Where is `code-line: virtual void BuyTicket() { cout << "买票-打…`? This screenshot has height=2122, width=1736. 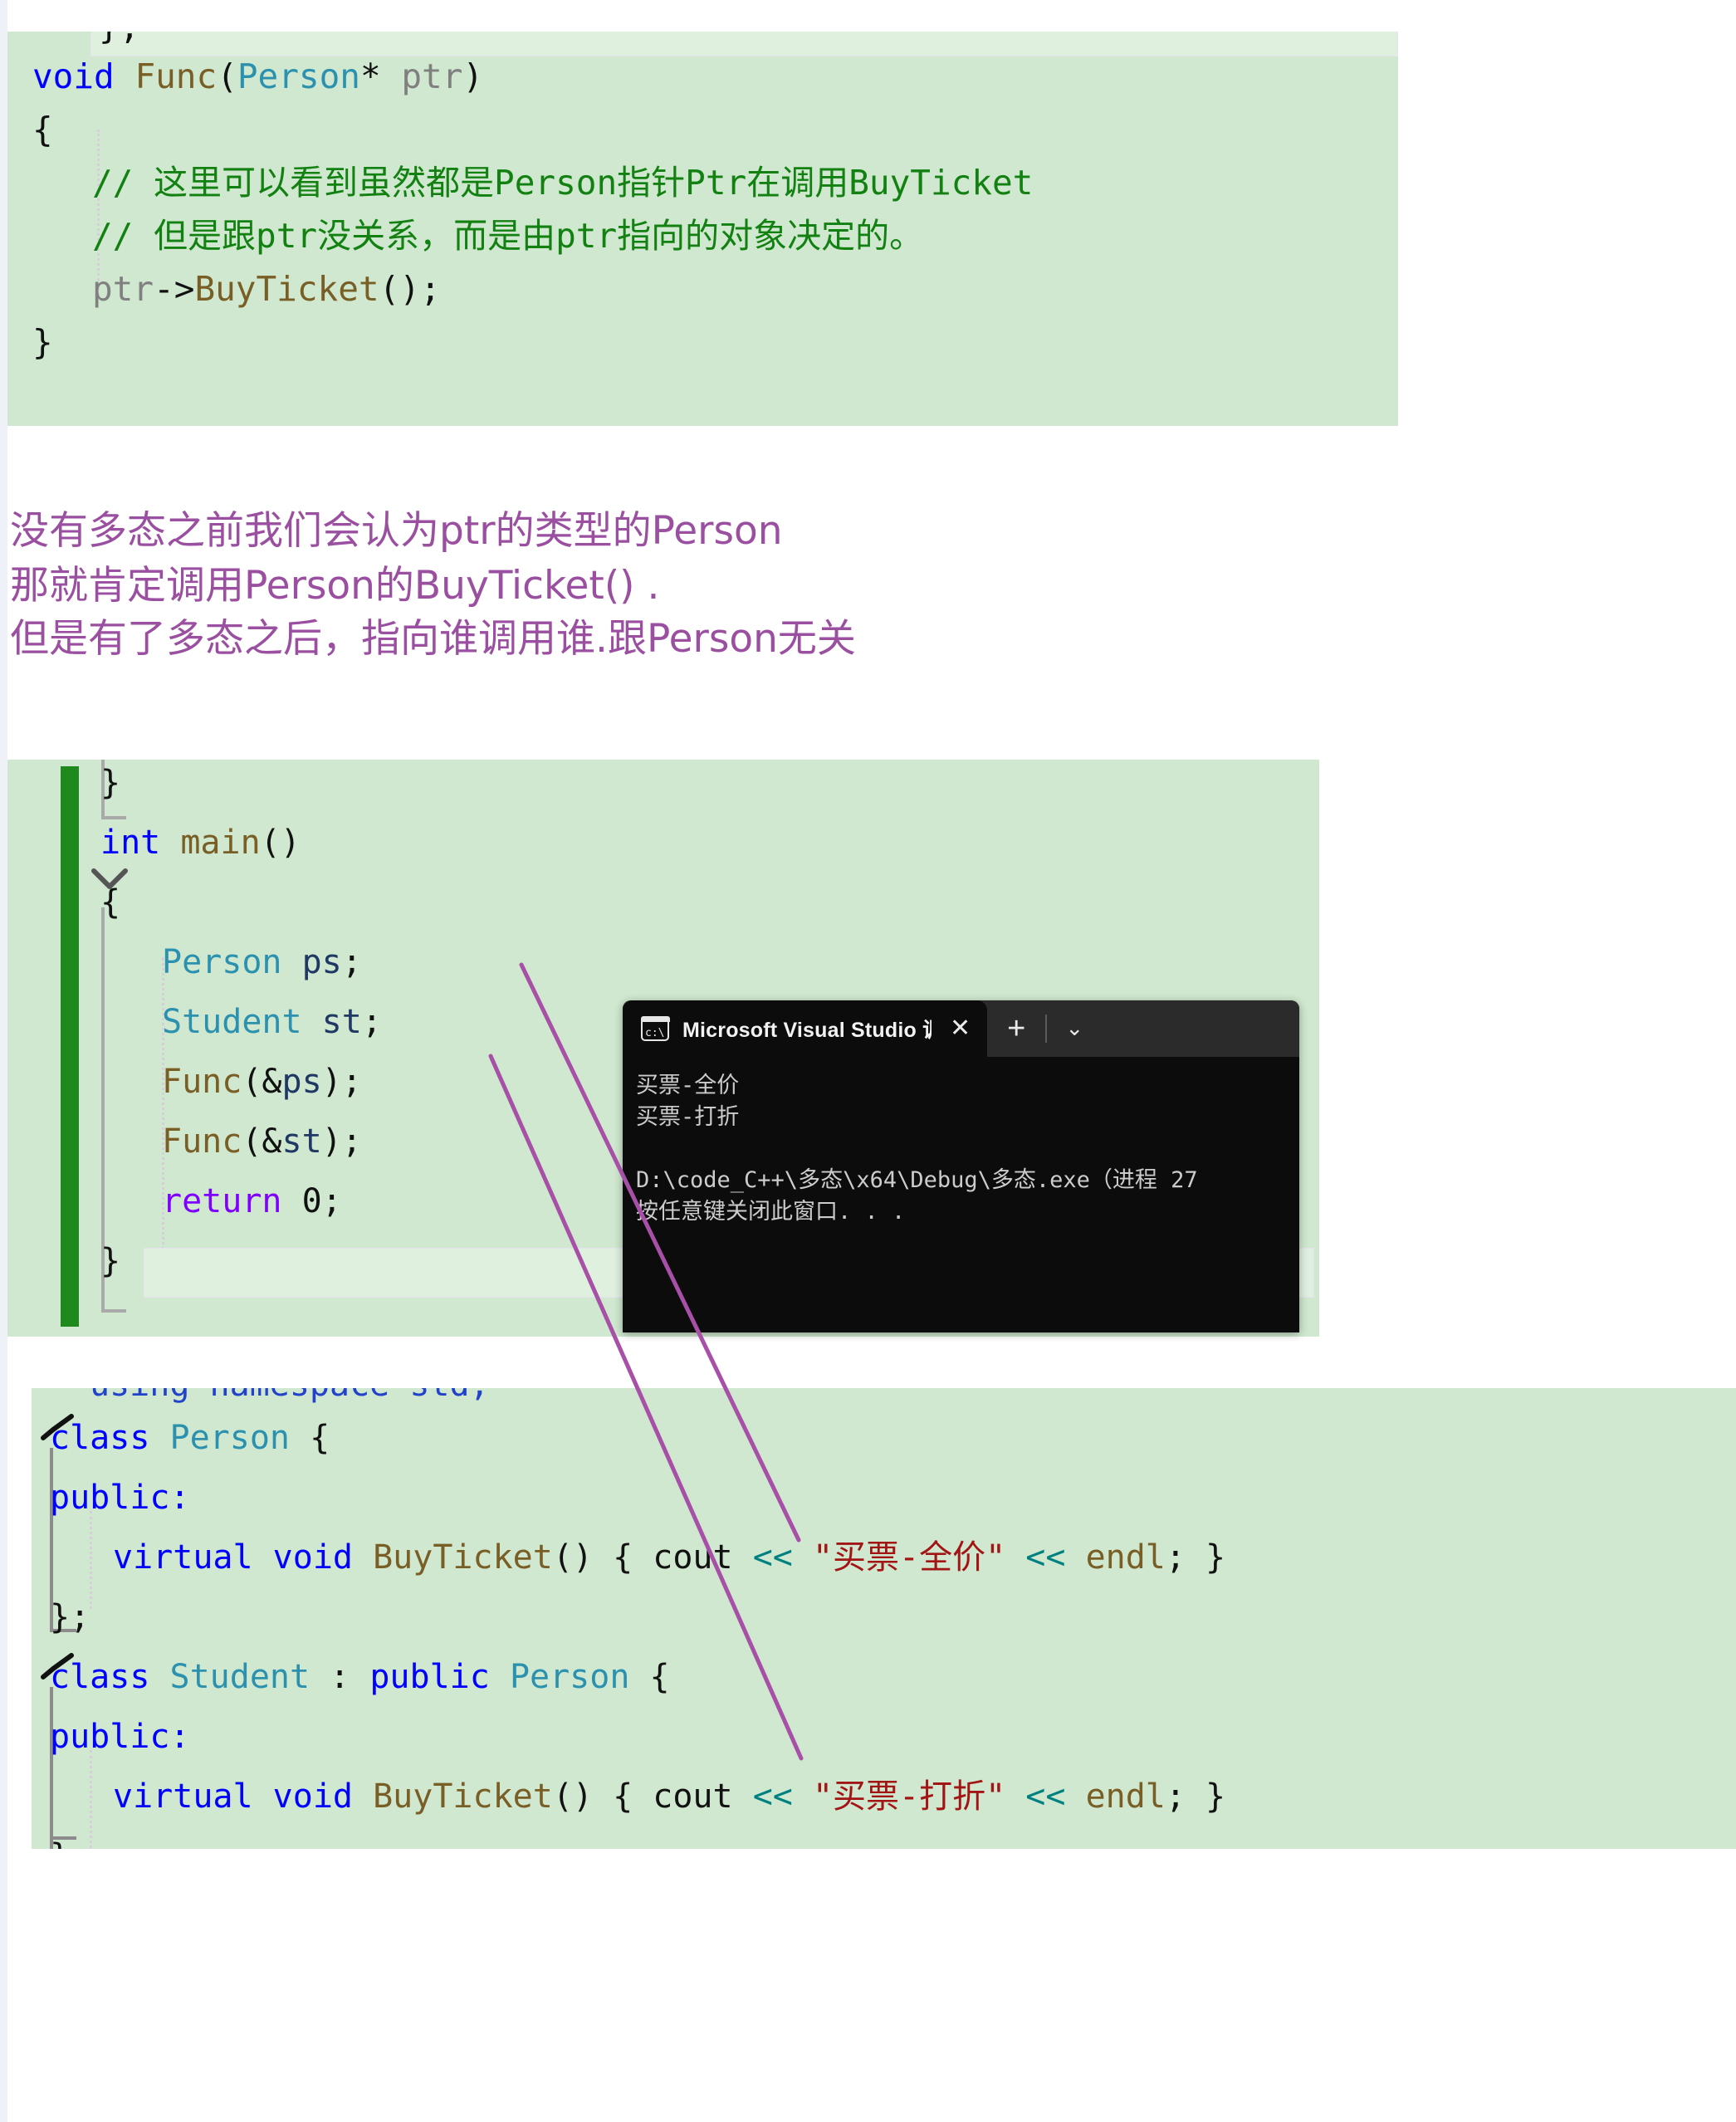 code-line: virtual void BuyTicket() { cout << "买票-打… is located at coordinates (669, 1796).